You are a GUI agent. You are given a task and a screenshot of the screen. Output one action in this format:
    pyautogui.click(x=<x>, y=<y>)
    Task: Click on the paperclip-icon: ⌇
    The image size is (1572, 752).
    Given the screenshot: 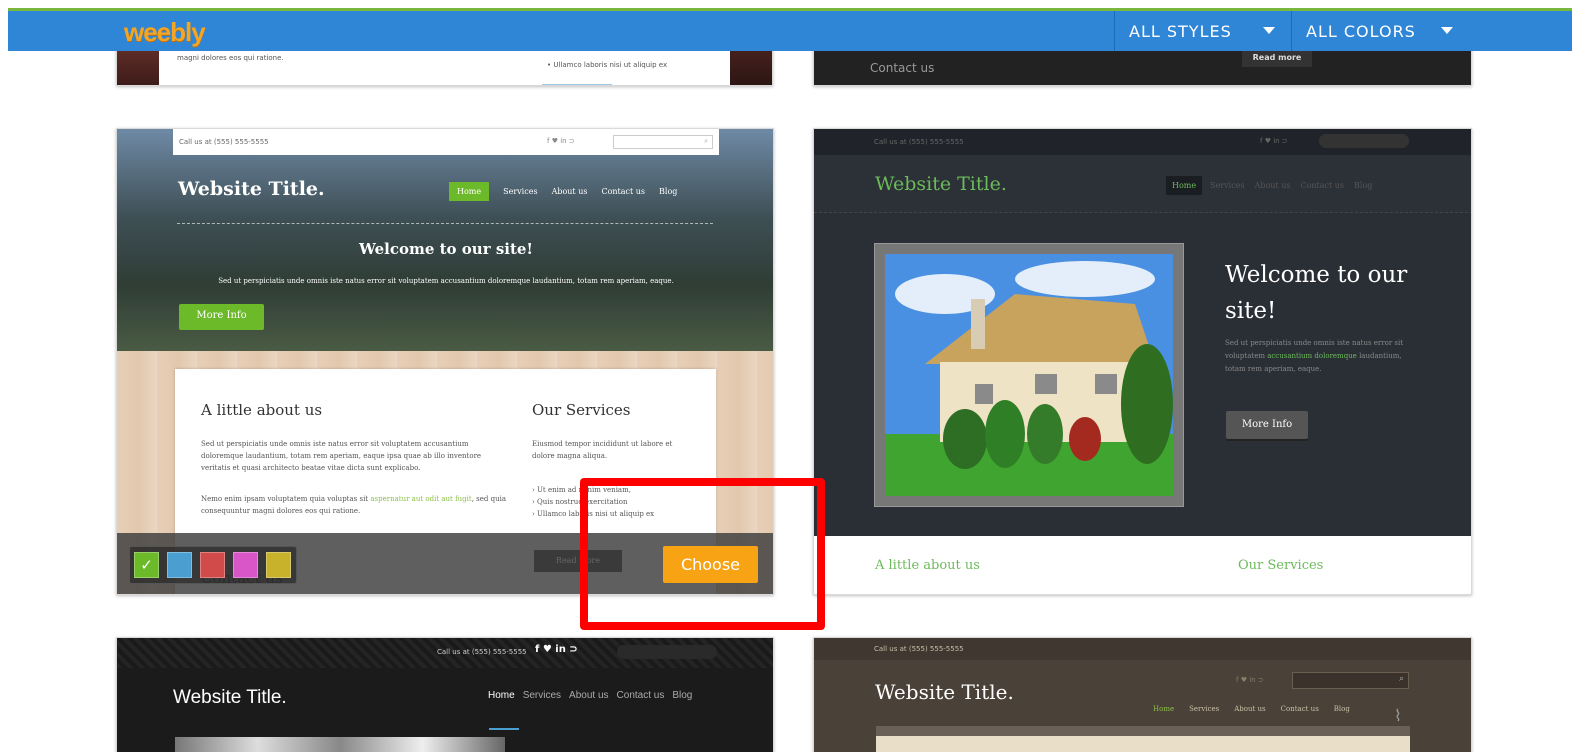 What is the action you would take?
    pyautogui.click(x=1398, y=715)
    